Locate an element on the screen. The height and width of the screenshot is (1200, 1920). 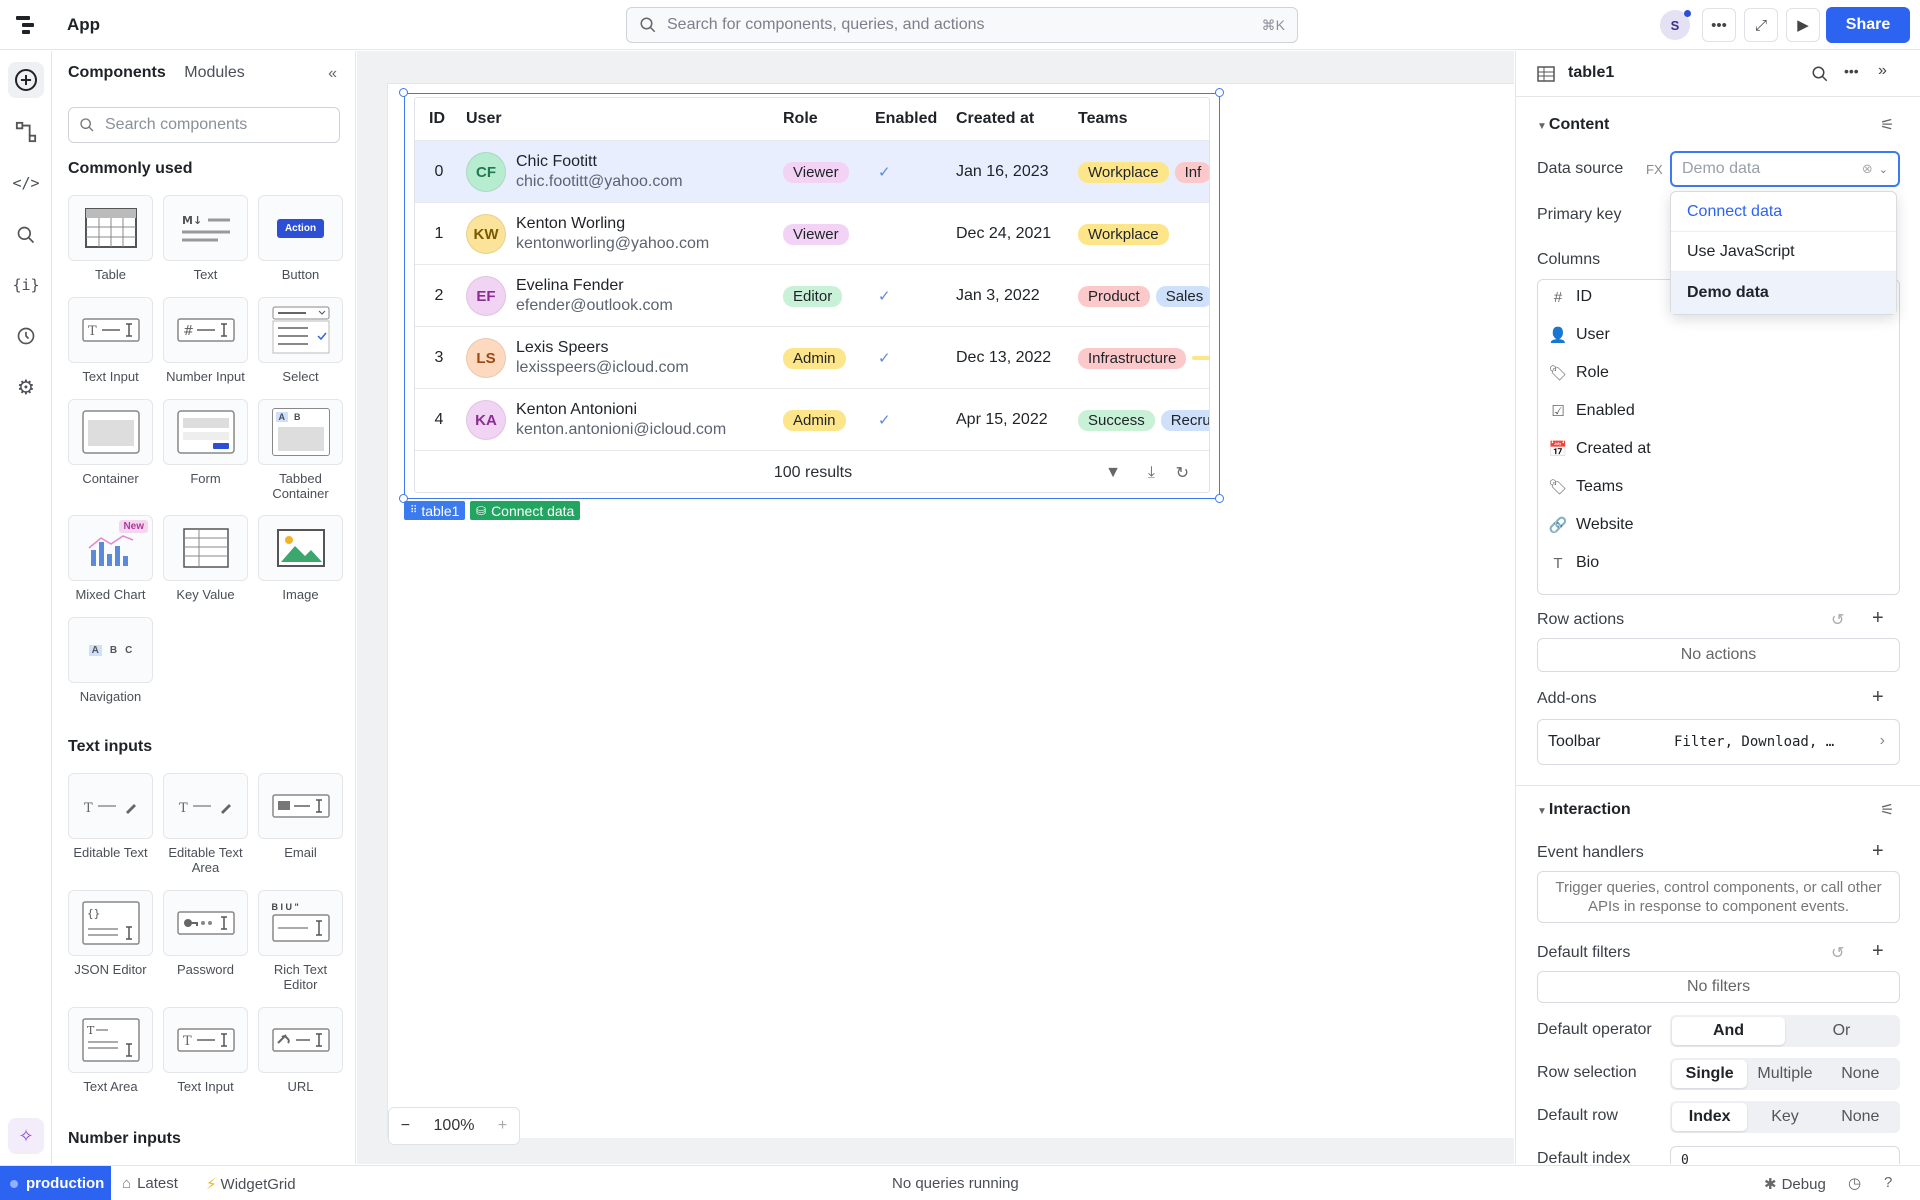
default-row-none: None is located at coordinates (1860, 1117).